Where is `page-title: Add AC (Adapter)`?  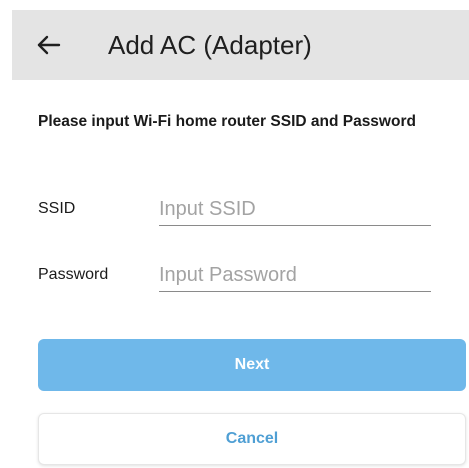
page-title: Add AC (Adapter) is located at coordinates (210, 45).